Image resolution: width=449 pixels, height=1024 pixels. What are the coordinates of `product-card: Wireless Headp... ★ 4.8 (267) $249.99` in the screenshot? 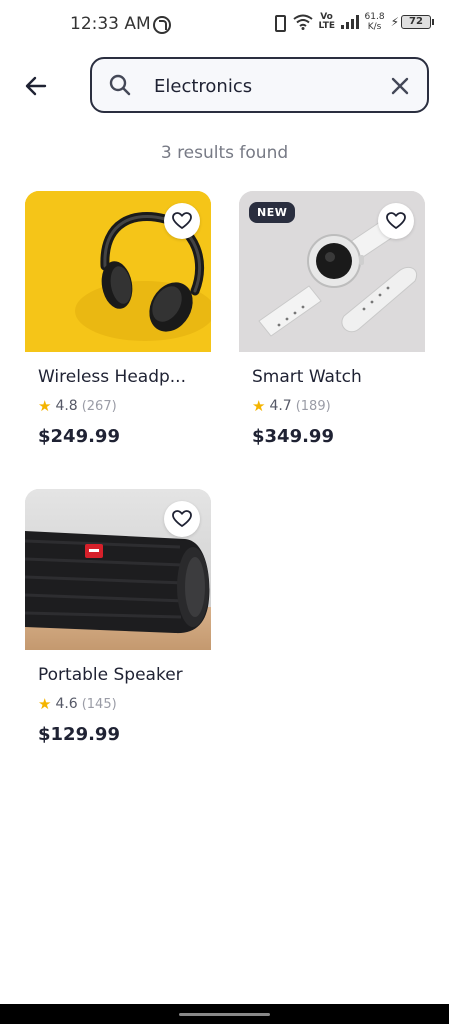 It's located at (118, 322).